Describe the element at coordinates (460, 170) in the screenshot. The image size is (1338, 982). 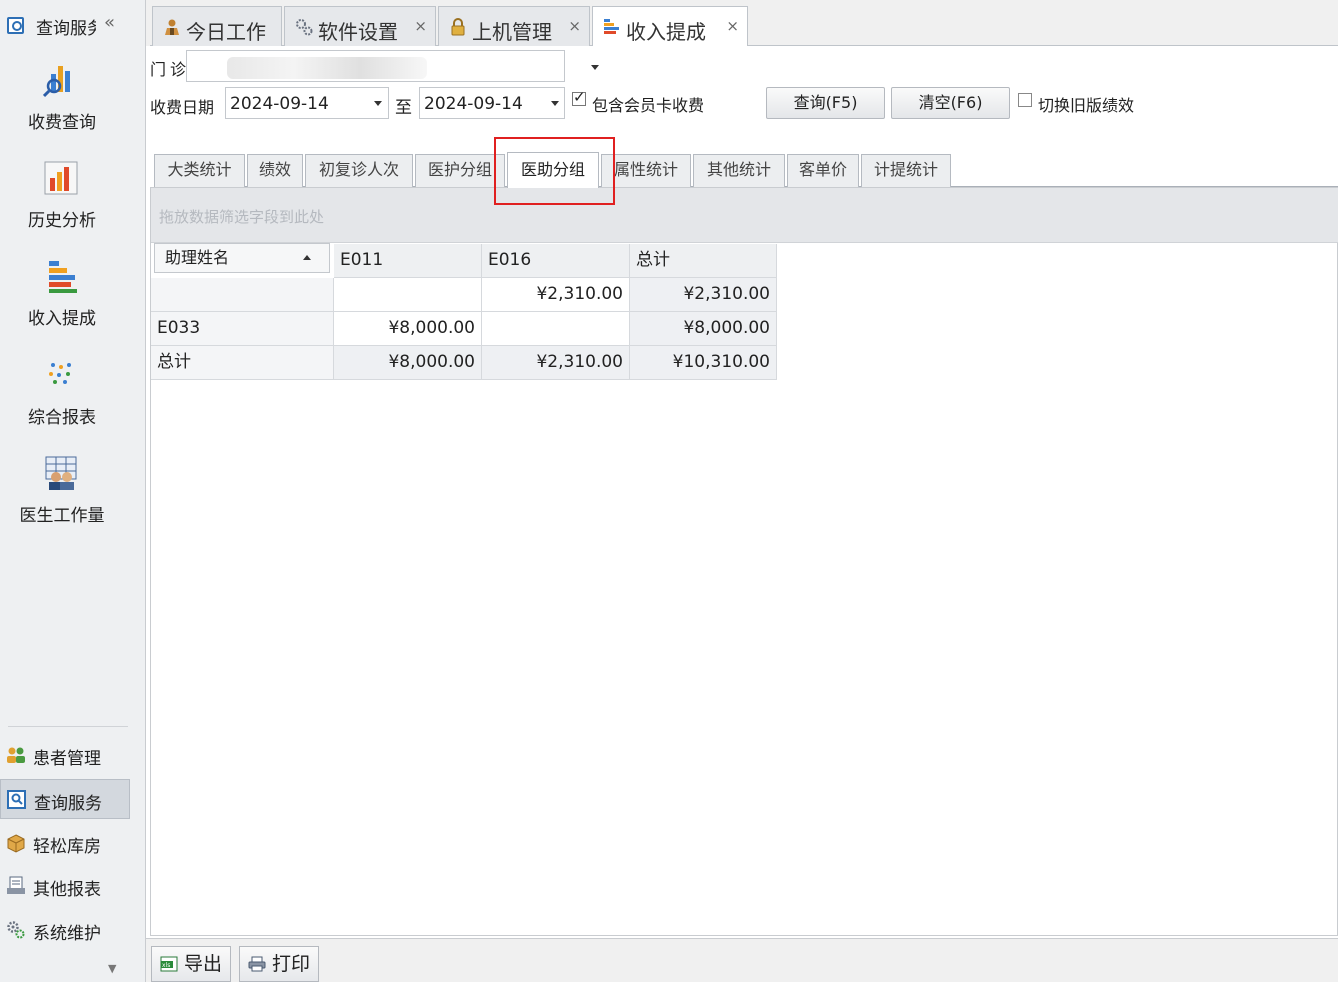
I see `tab-nurse-group: 医护分组` at that location.